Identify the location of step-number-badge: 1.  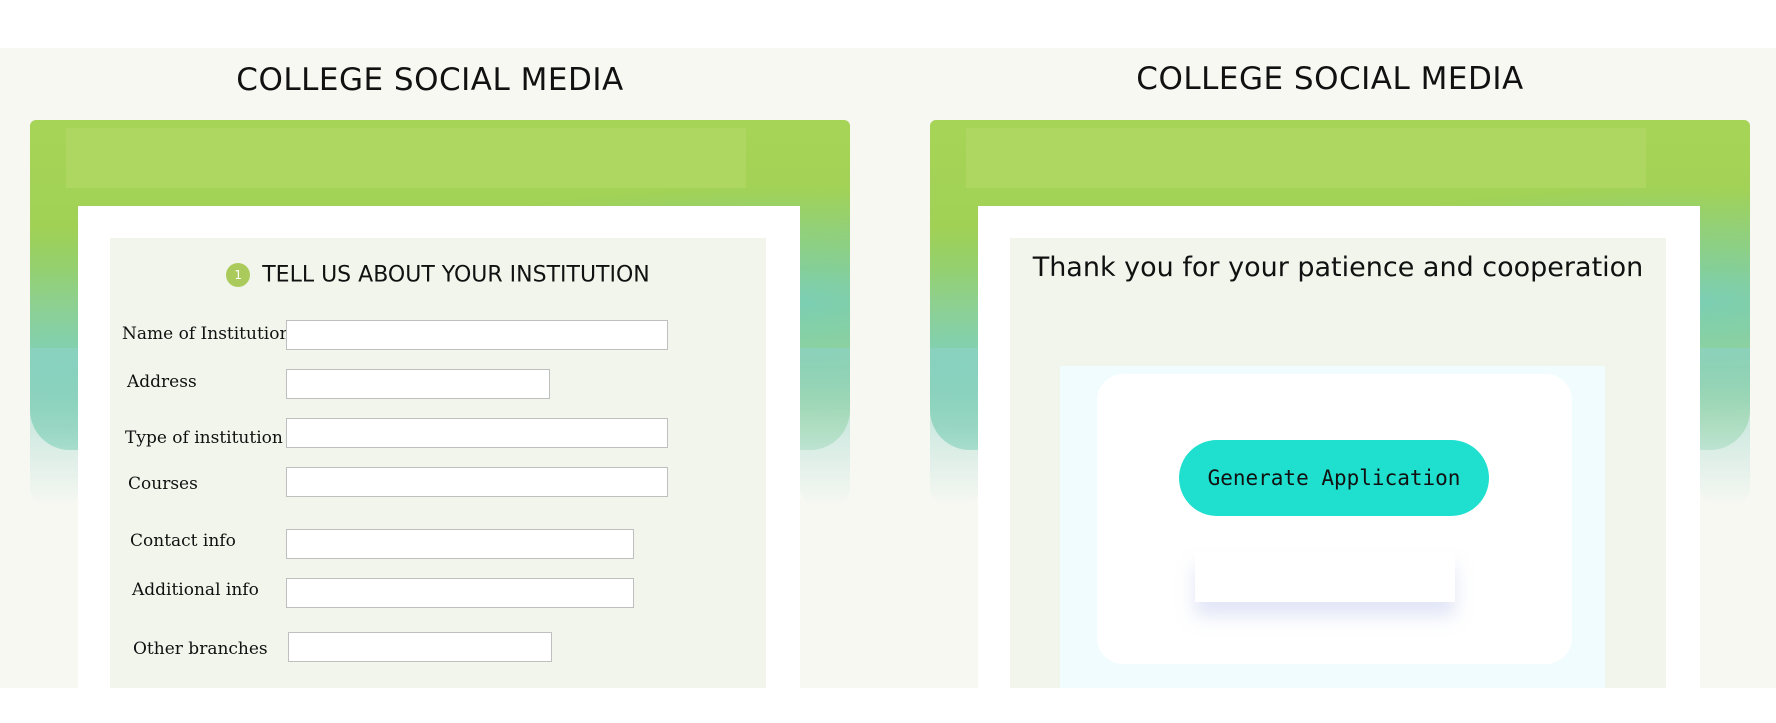
(238, 275).